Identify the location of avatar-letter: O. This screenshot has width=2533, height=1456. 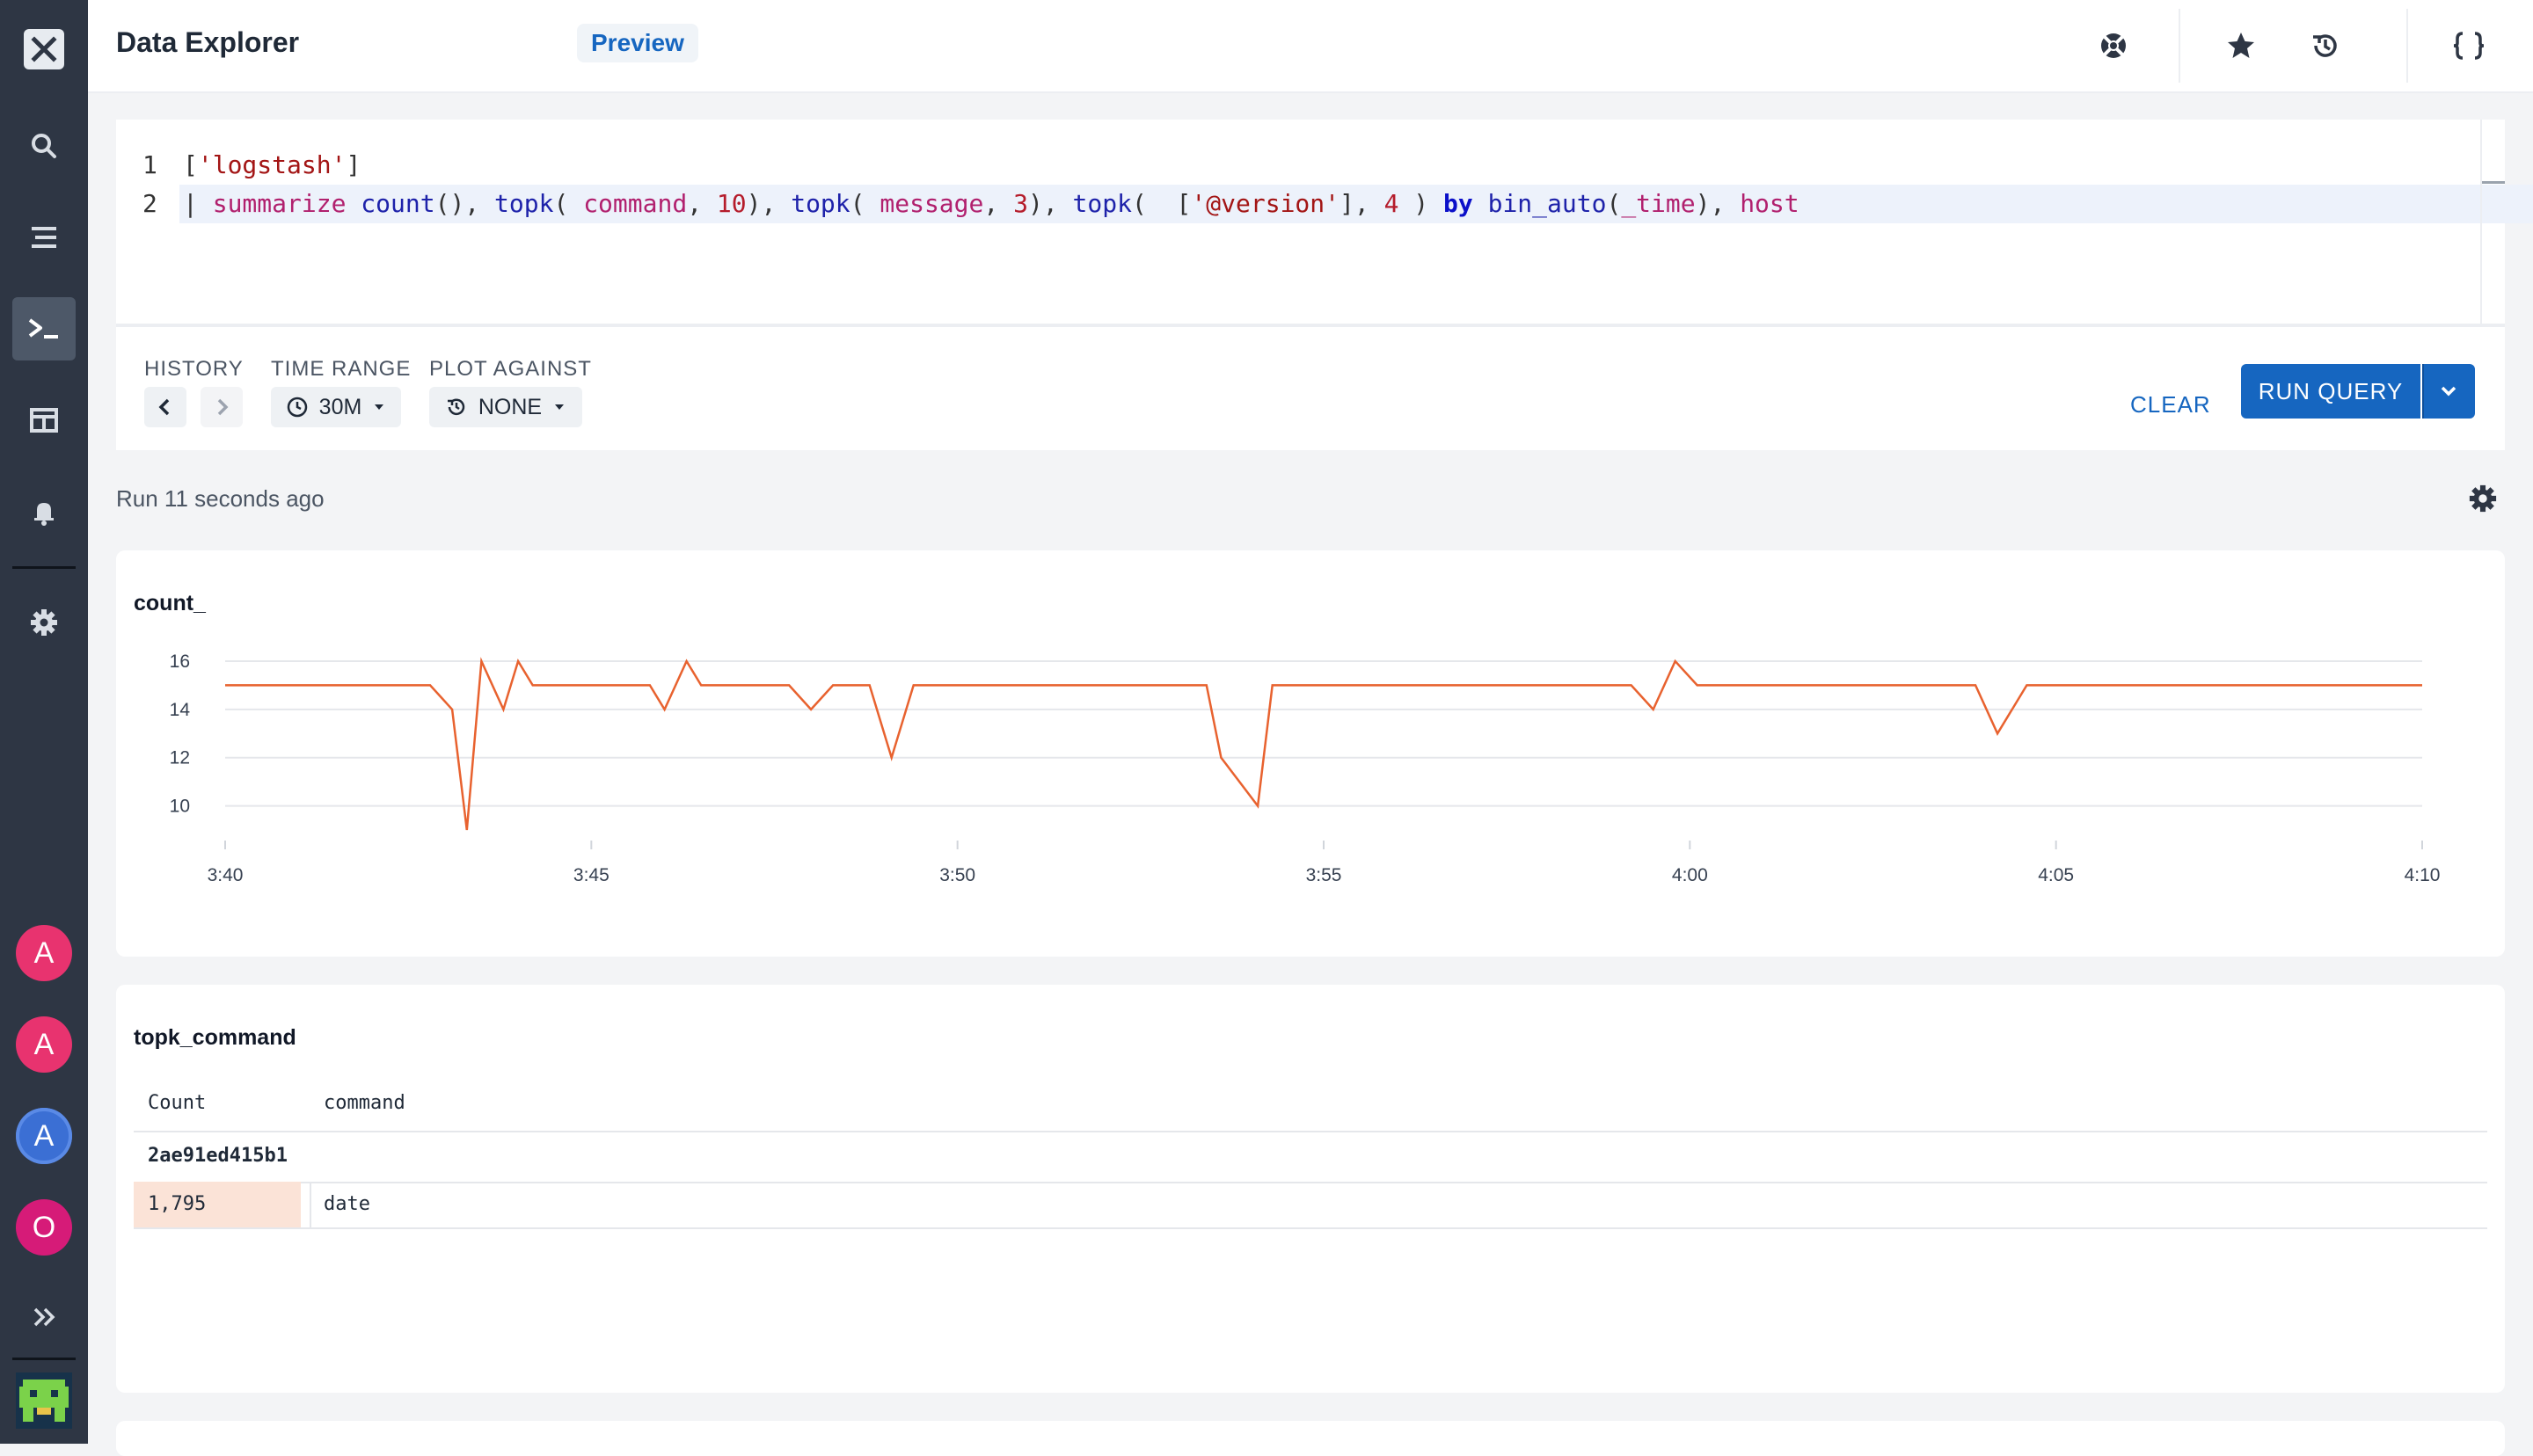
(44, 1227).